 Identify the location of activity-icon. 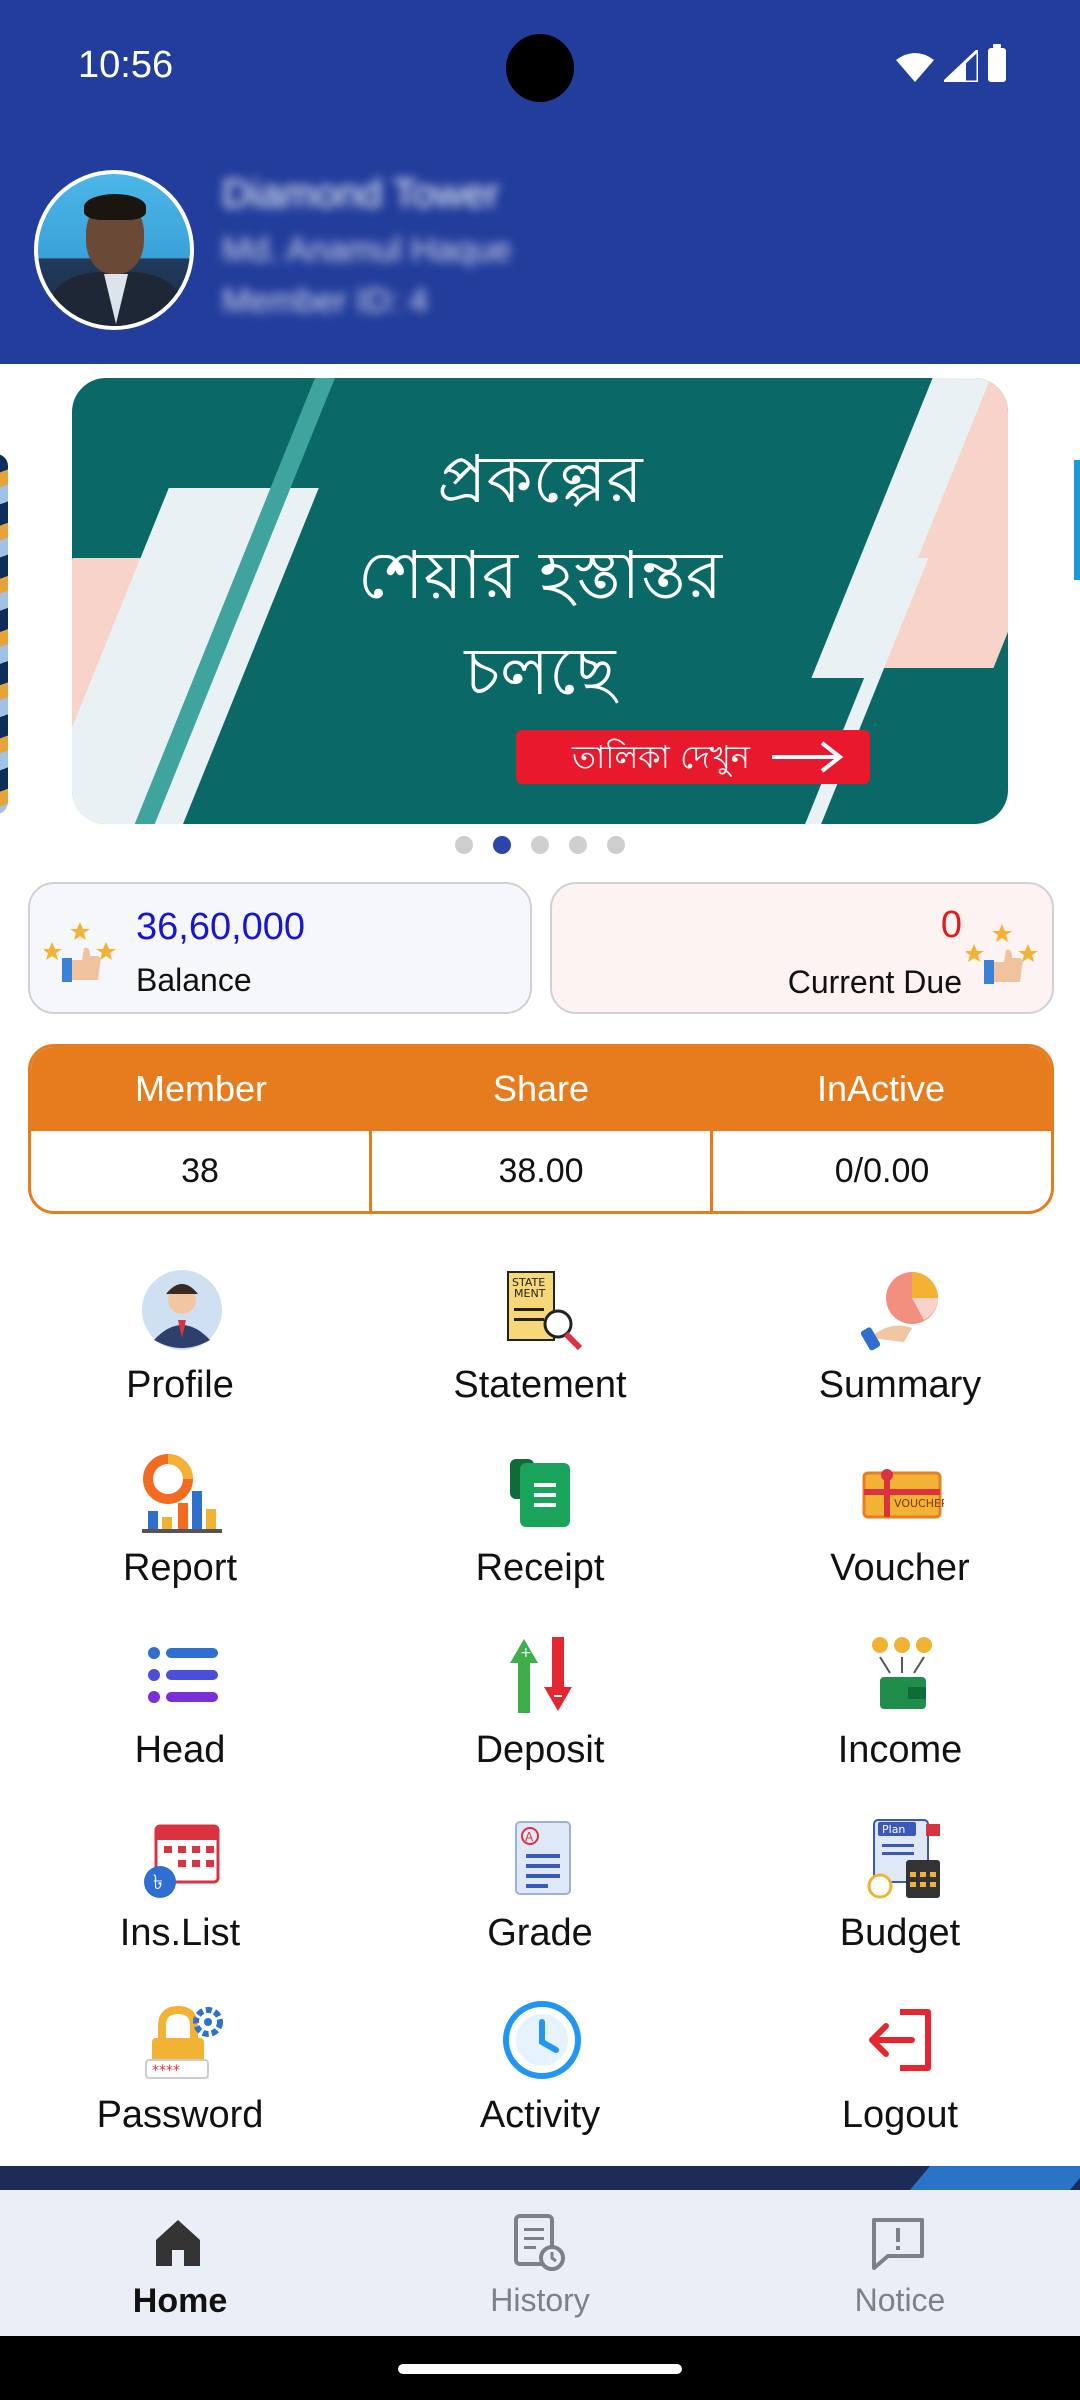
(542, 2040).